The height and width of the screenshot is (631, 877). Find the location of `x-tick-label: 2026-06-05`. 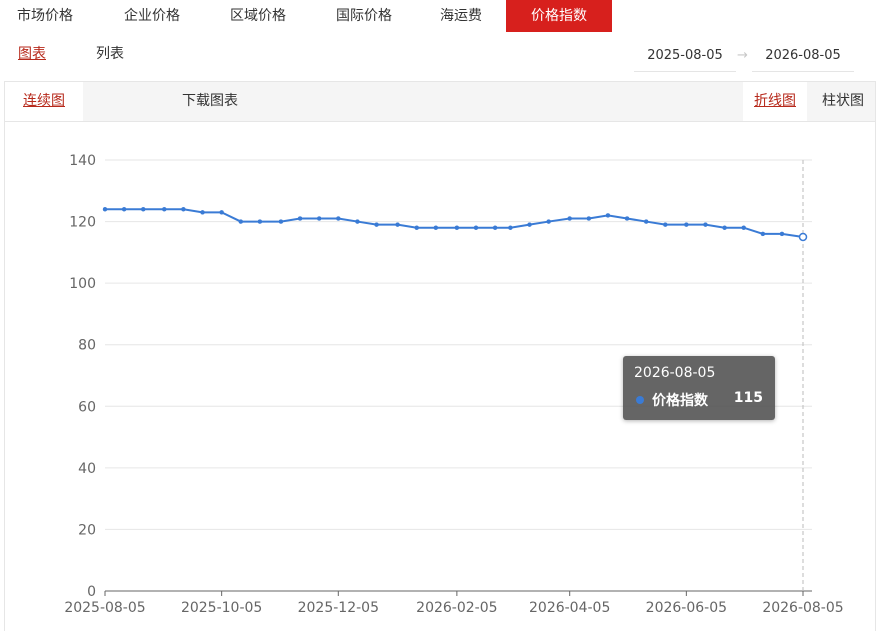

x-tick-label: 2026-06-05 is located at coordinates (686, 608).